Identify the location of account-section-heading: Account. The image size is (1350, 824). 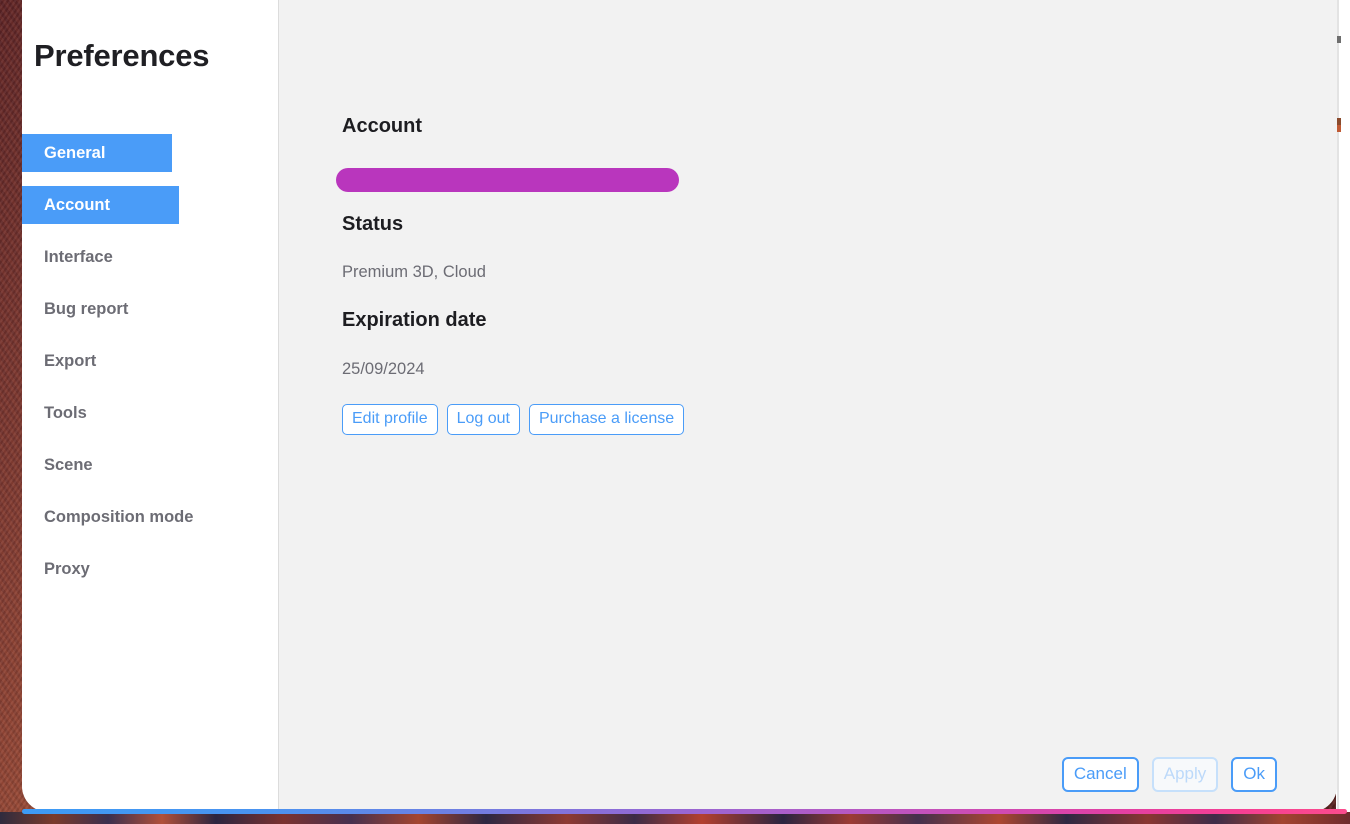
(382, 126).